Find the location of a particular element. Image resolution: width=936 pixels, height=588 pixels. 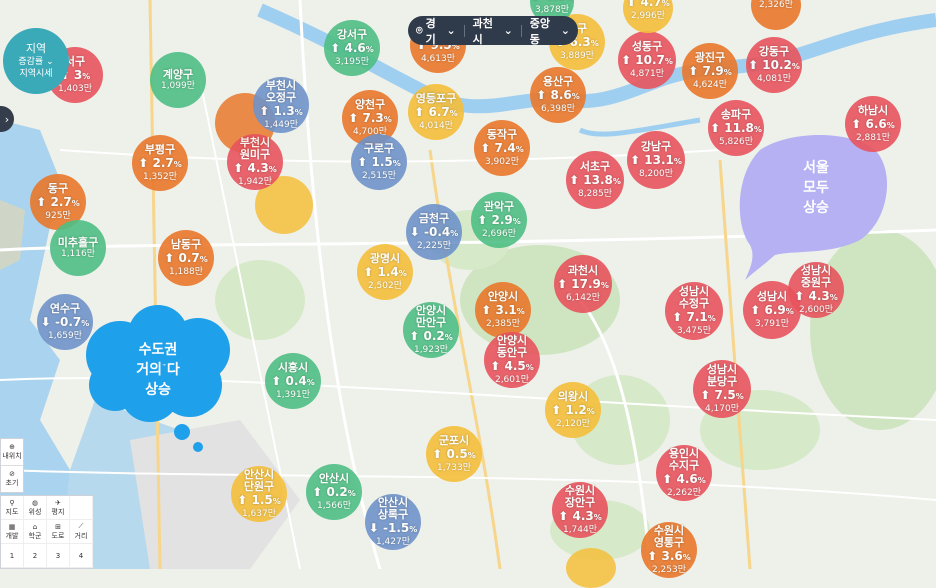

layer-button: 4 is located at coordinates (81, 556).